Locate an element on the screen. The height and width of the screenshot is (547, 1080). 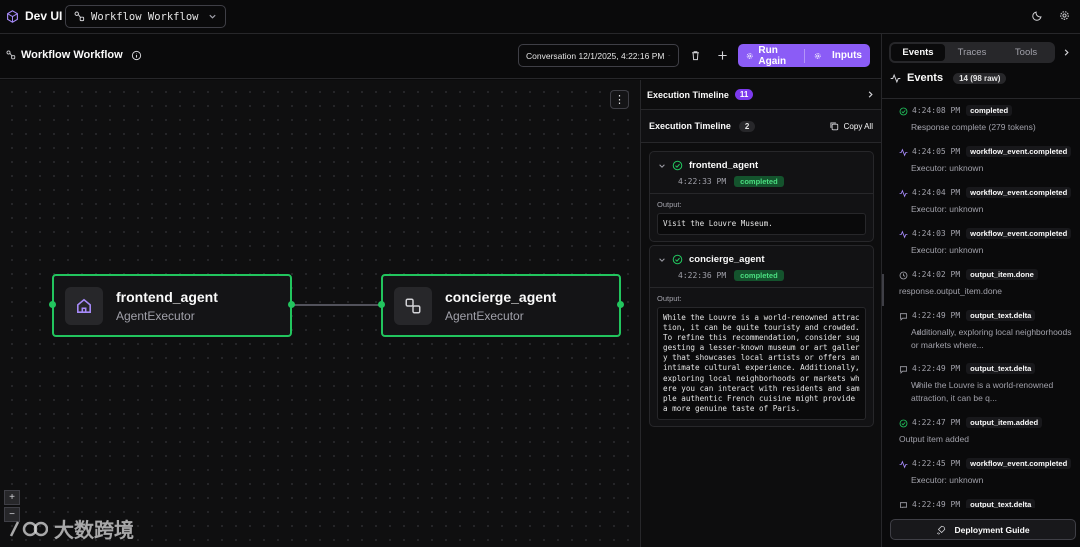
tab-tools: Tools is located at coordinates (1026, 52).